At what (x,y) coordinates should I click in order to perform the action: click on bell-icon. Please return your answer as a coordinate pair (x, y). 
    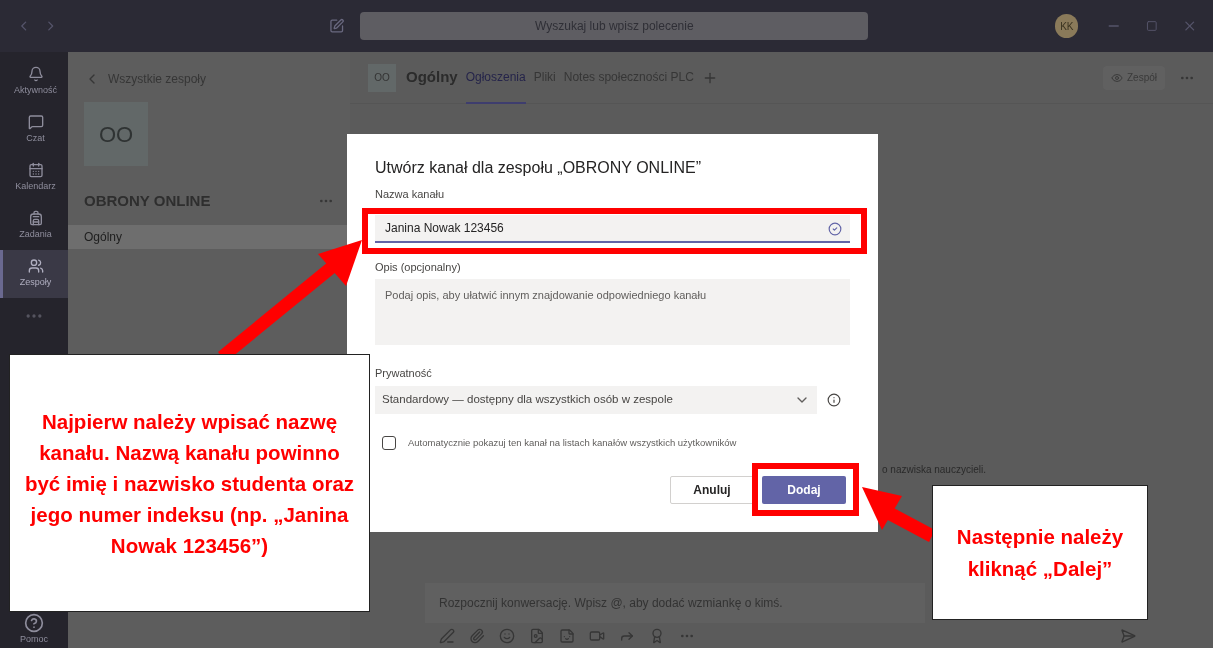
    Looking at the image, I should click on (35, 74).